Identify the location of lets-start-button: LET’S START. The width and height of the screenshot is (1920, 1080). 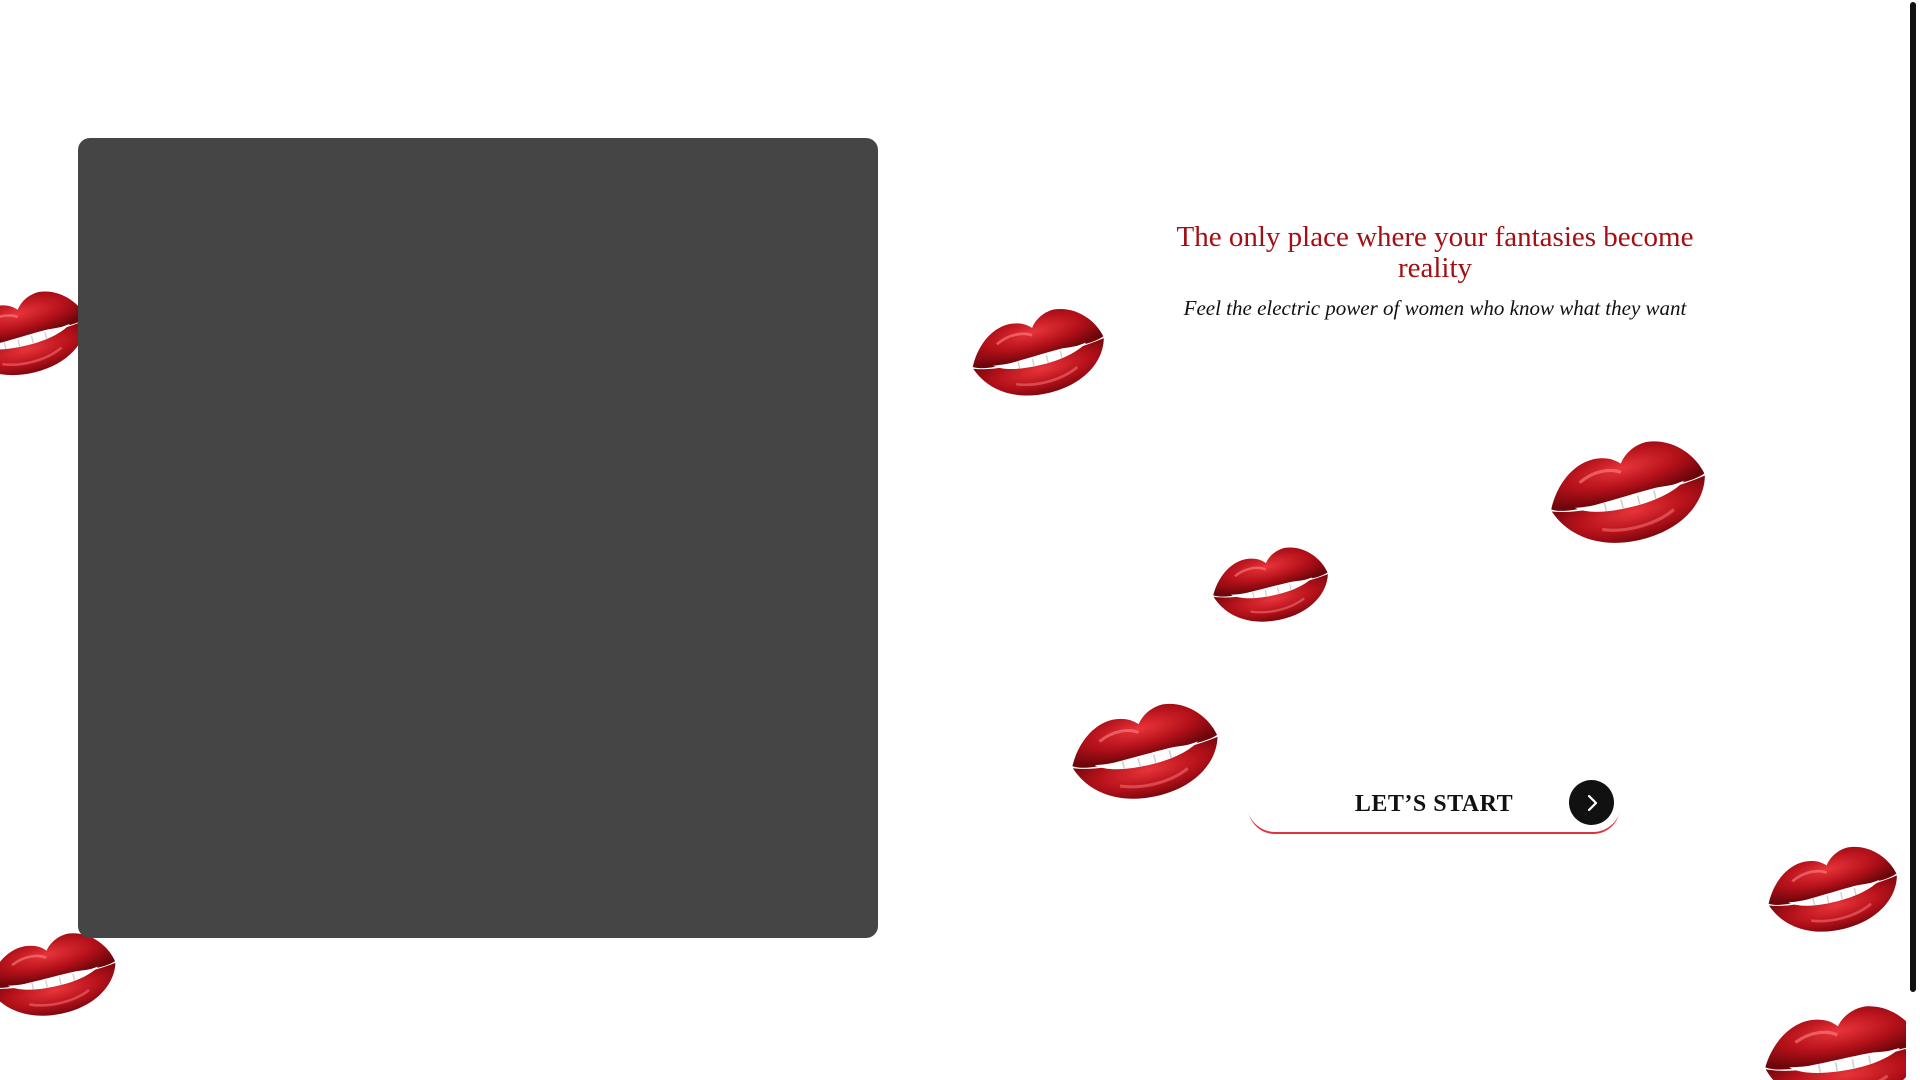
(1434, 804).